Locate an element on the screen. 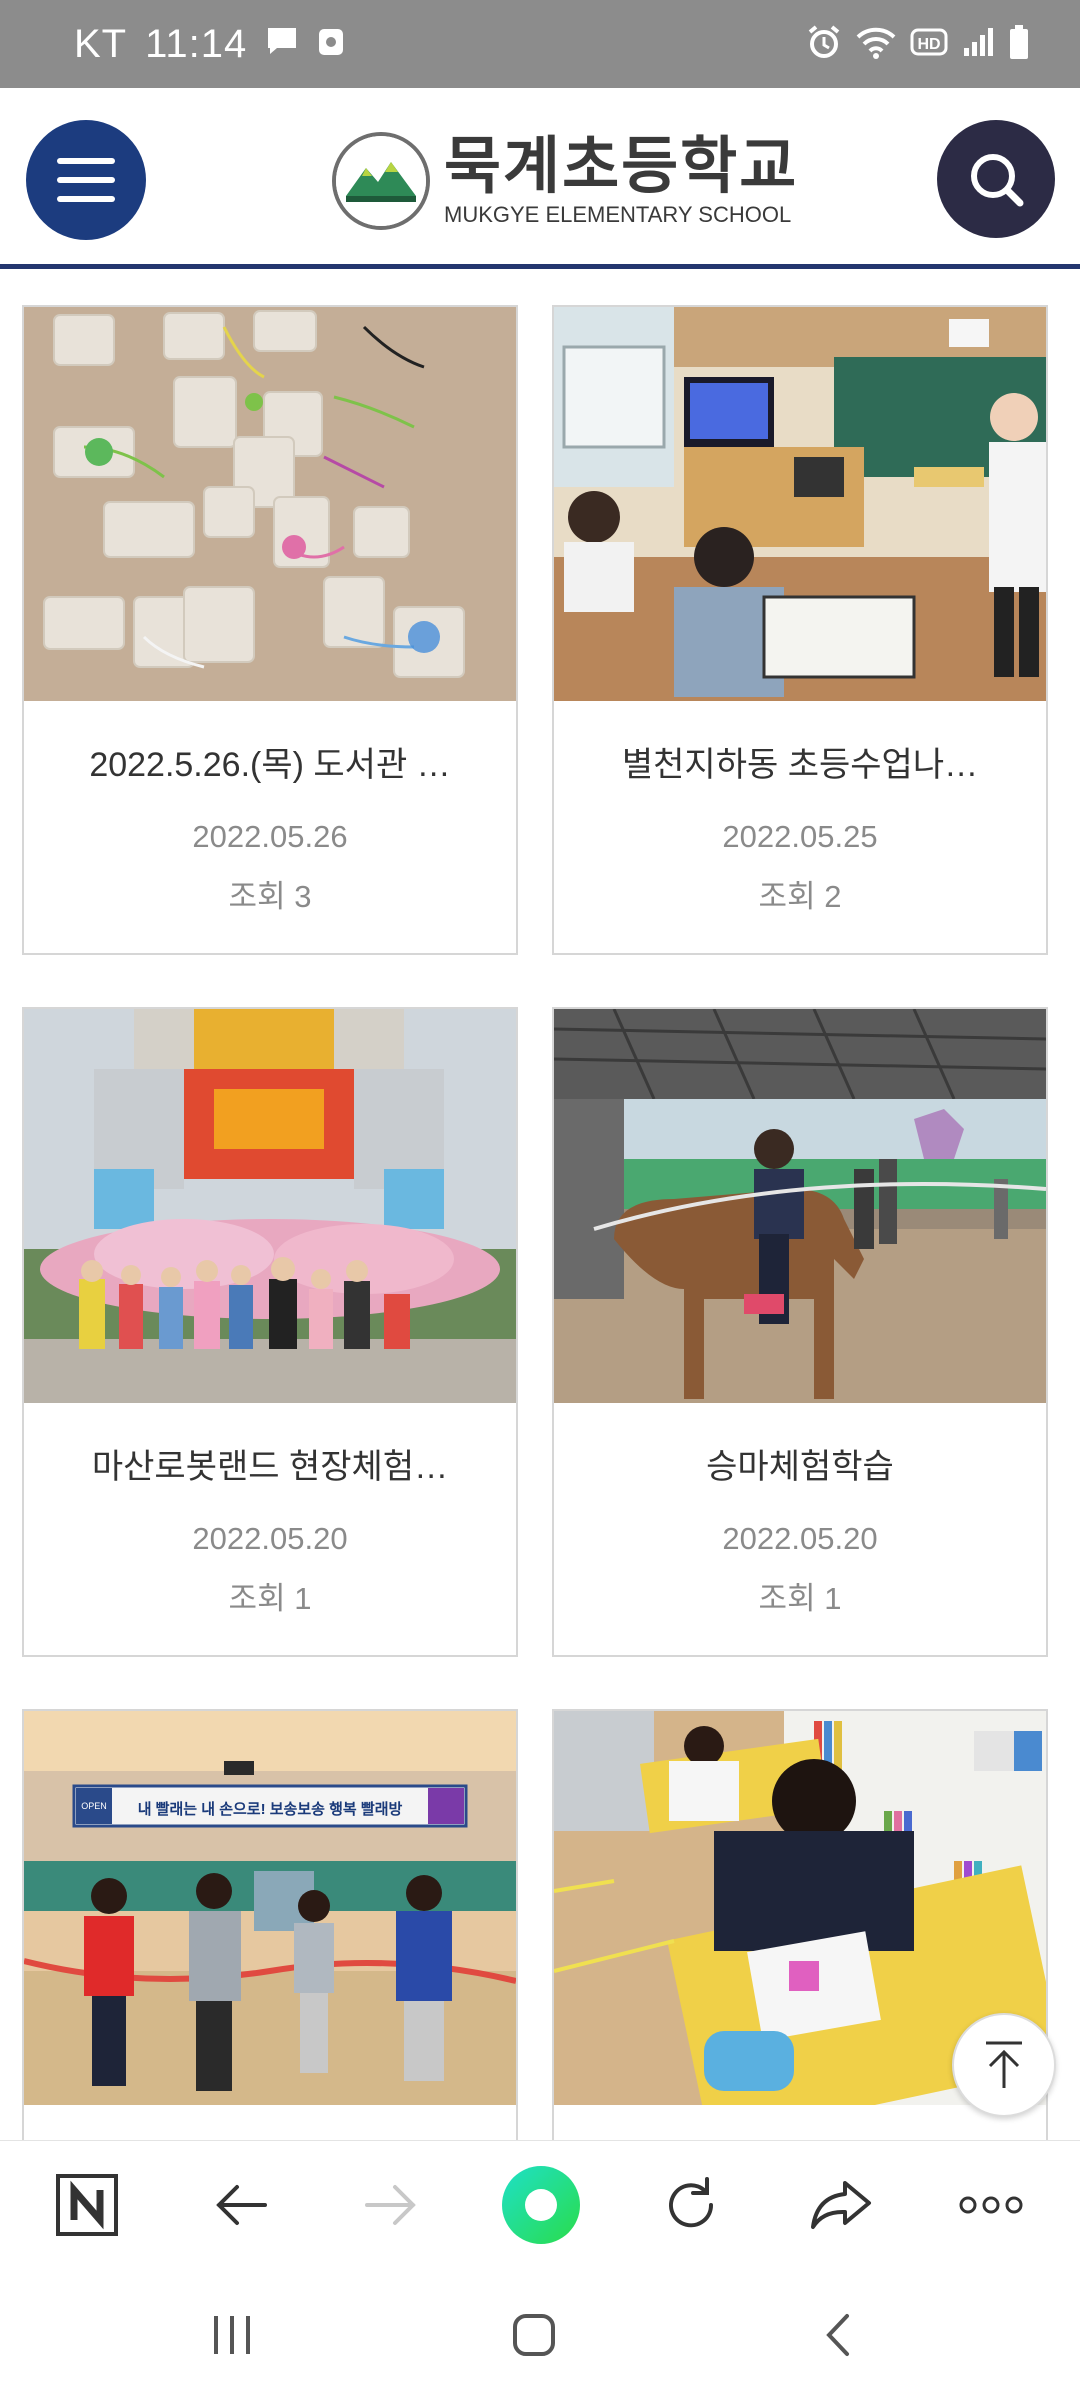 The image size is (1080, 2400). message-icon is located at coordinates (282, 44).